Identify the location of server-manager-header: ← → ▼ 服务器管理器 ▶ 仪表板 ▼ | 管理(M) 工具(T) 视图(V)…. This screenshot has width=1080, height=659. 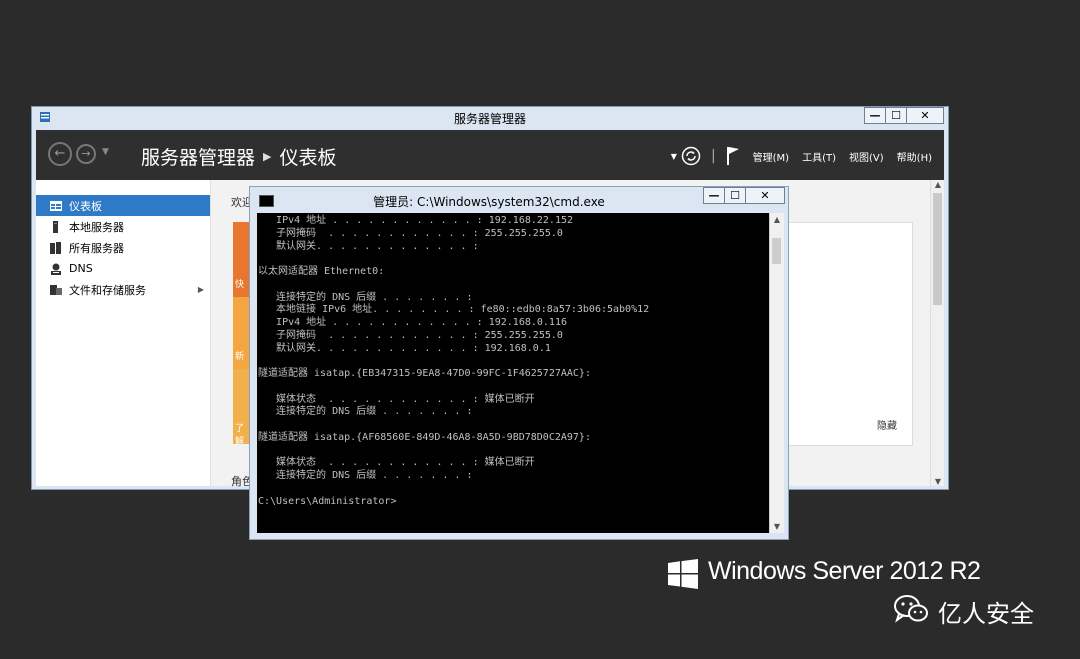
(490, 155).